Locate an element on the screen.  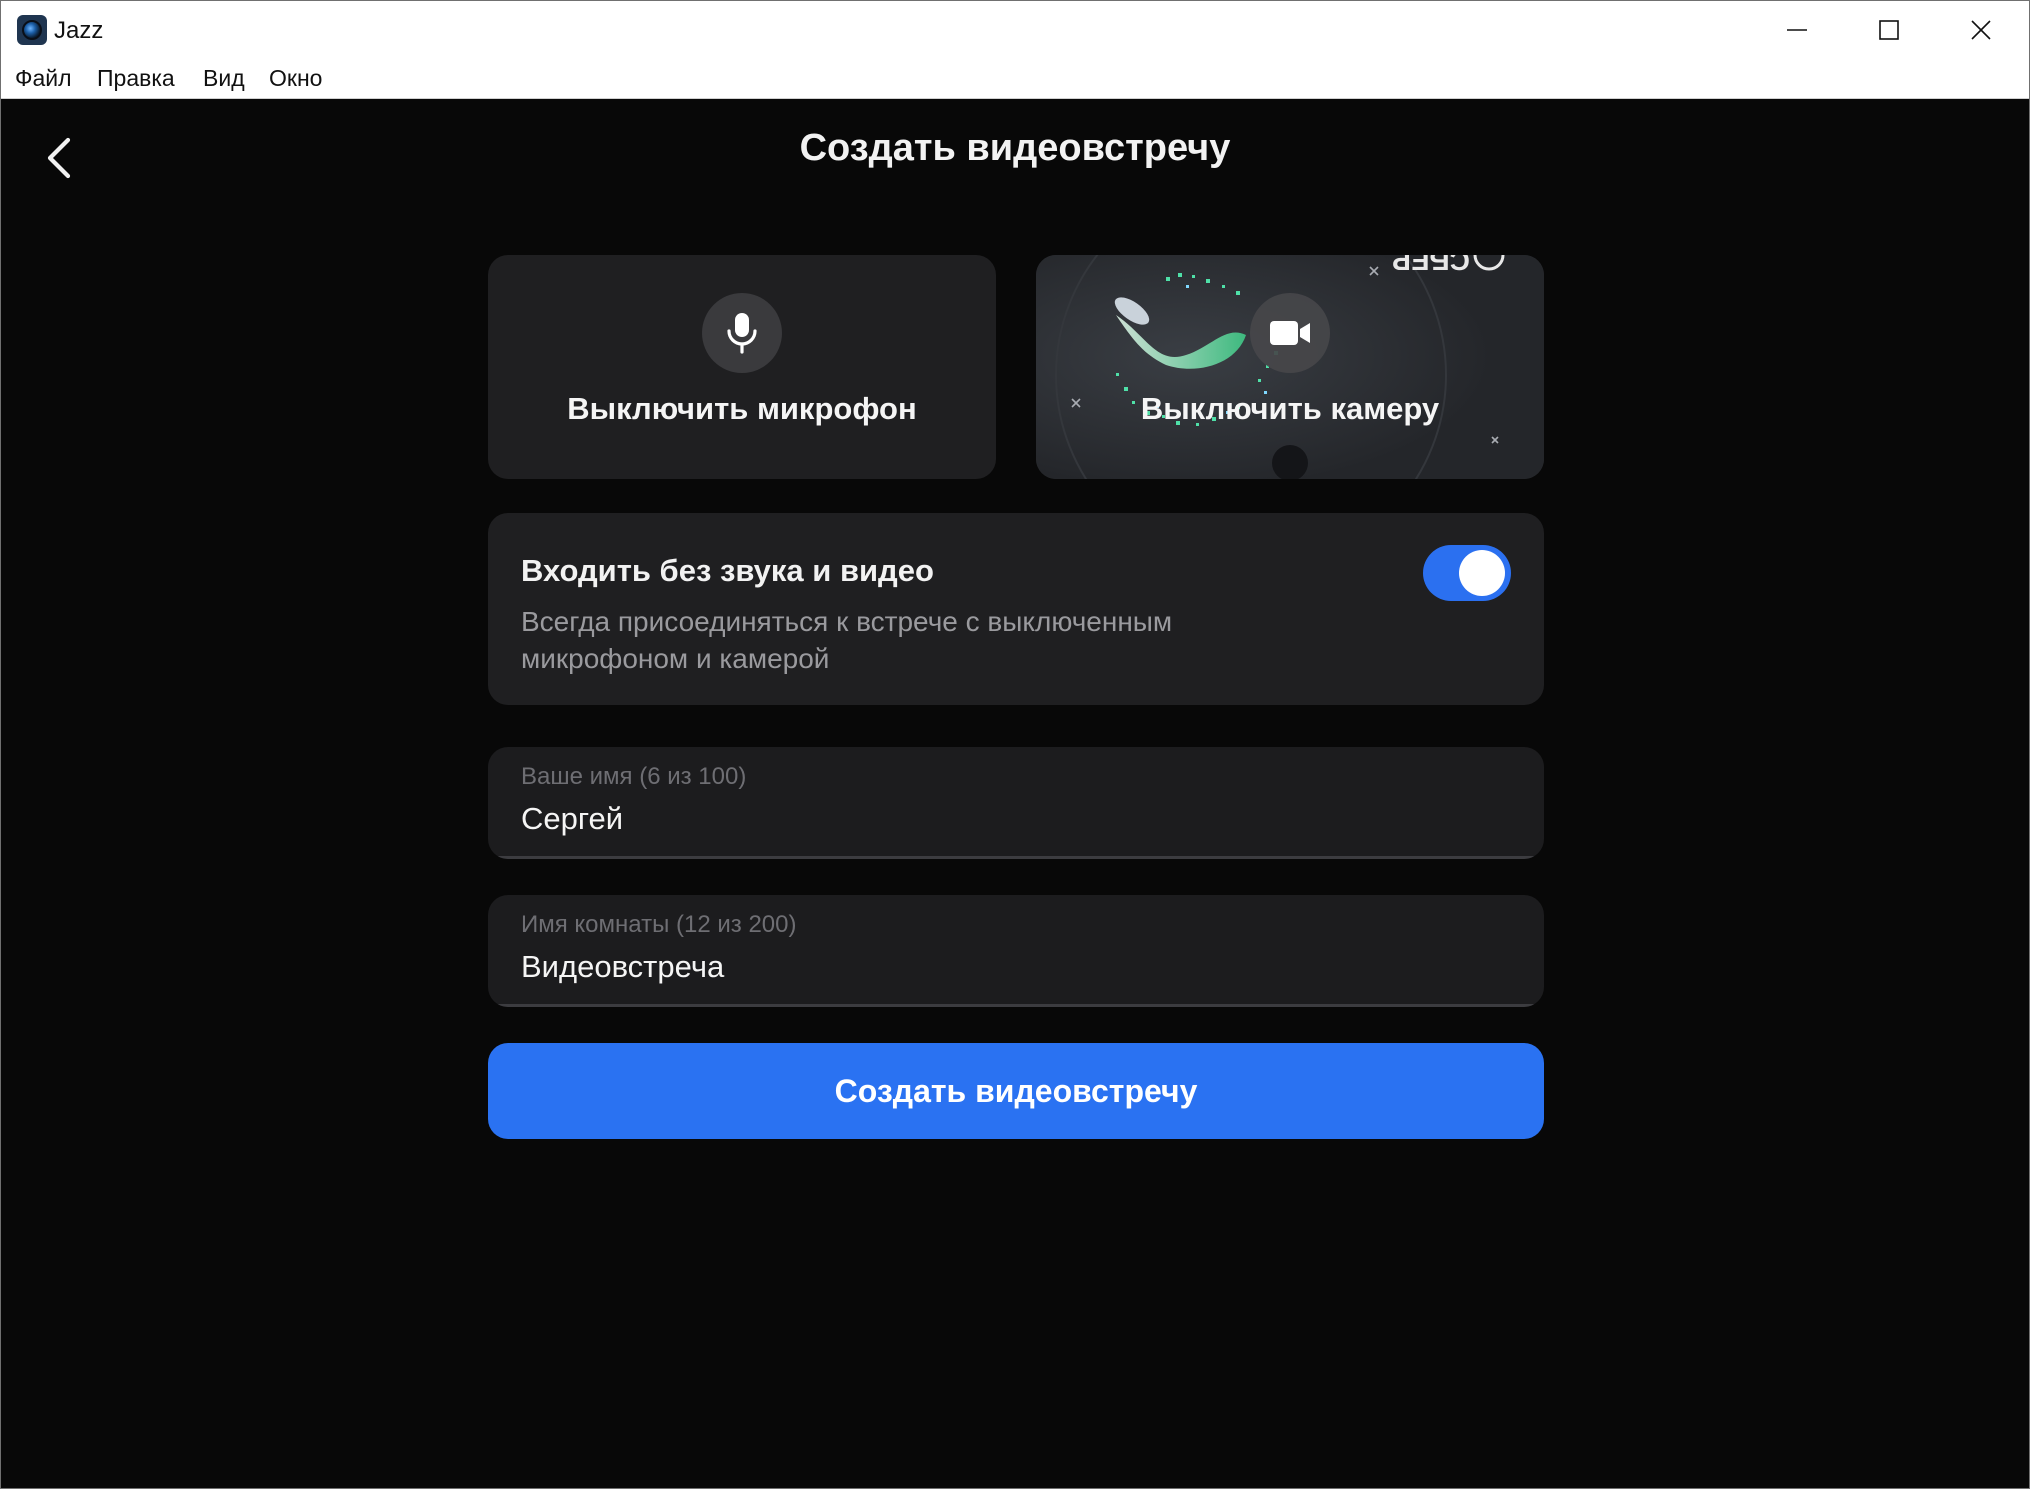
minimize-icon is located at coordinates (1797, 30).